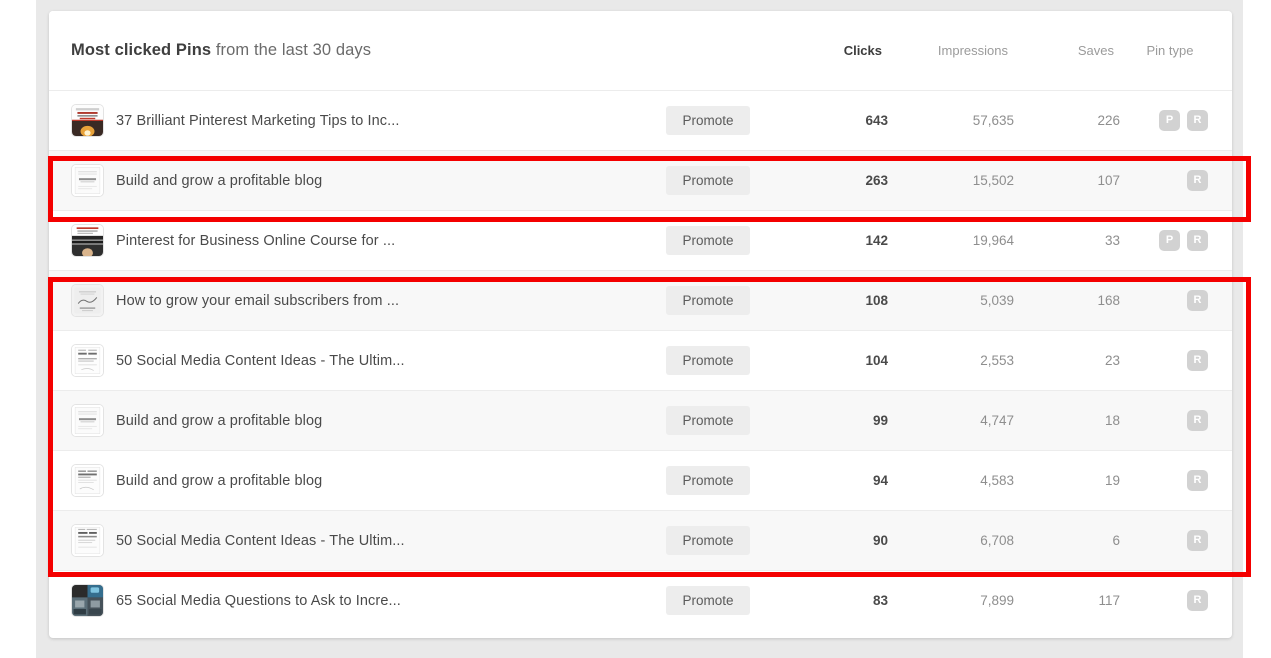 The image size is (1271, 658). What do you see at coordinates (939, 360) in the screenshot?
I see `row-metrics: Promote 104 2,553 23 R` at bounding box center [939, 360].